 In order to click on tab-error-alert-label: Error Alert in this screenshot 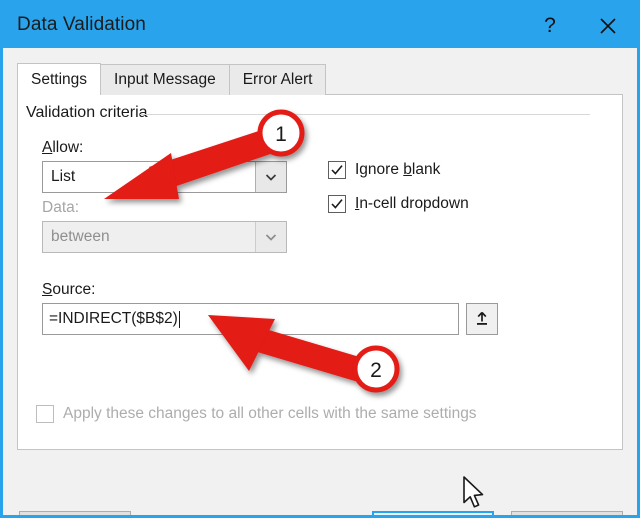, I will do `click(277, 79)`.